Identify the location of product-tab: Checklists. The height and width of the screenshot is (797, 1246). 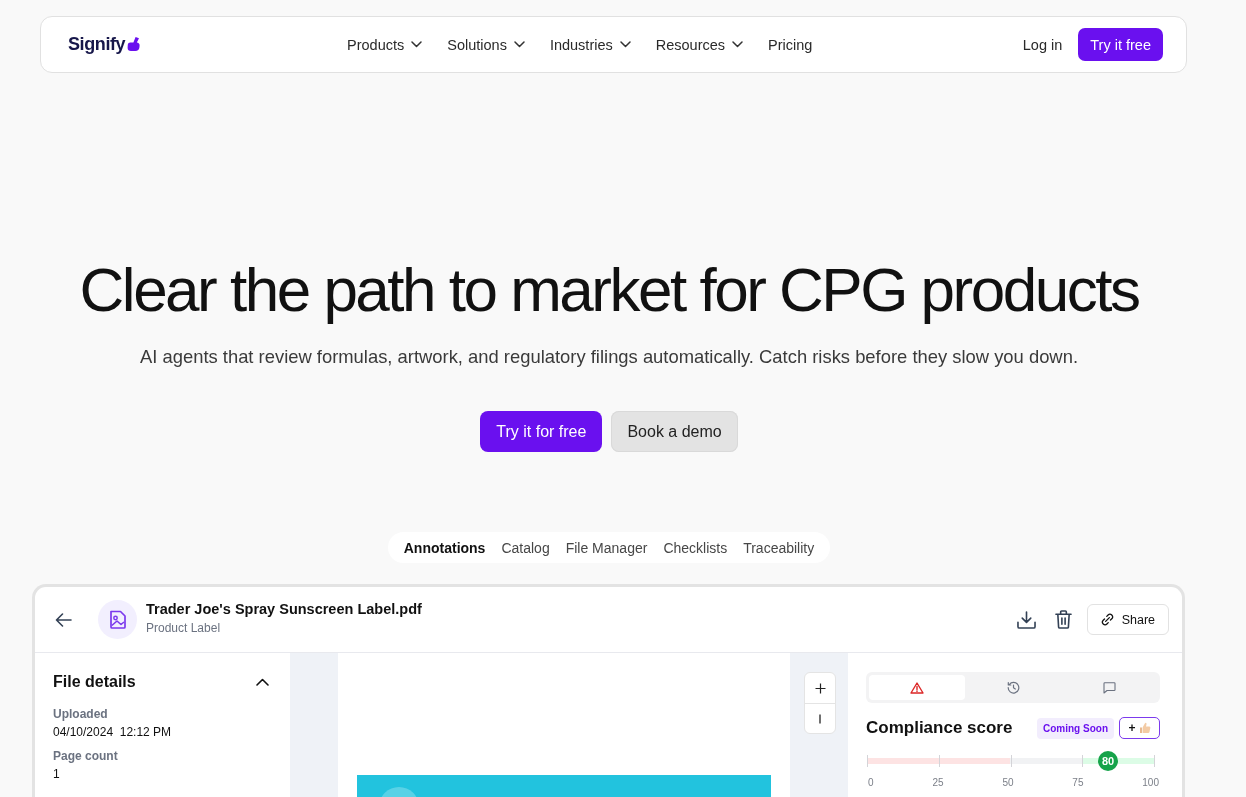
(695, 547).